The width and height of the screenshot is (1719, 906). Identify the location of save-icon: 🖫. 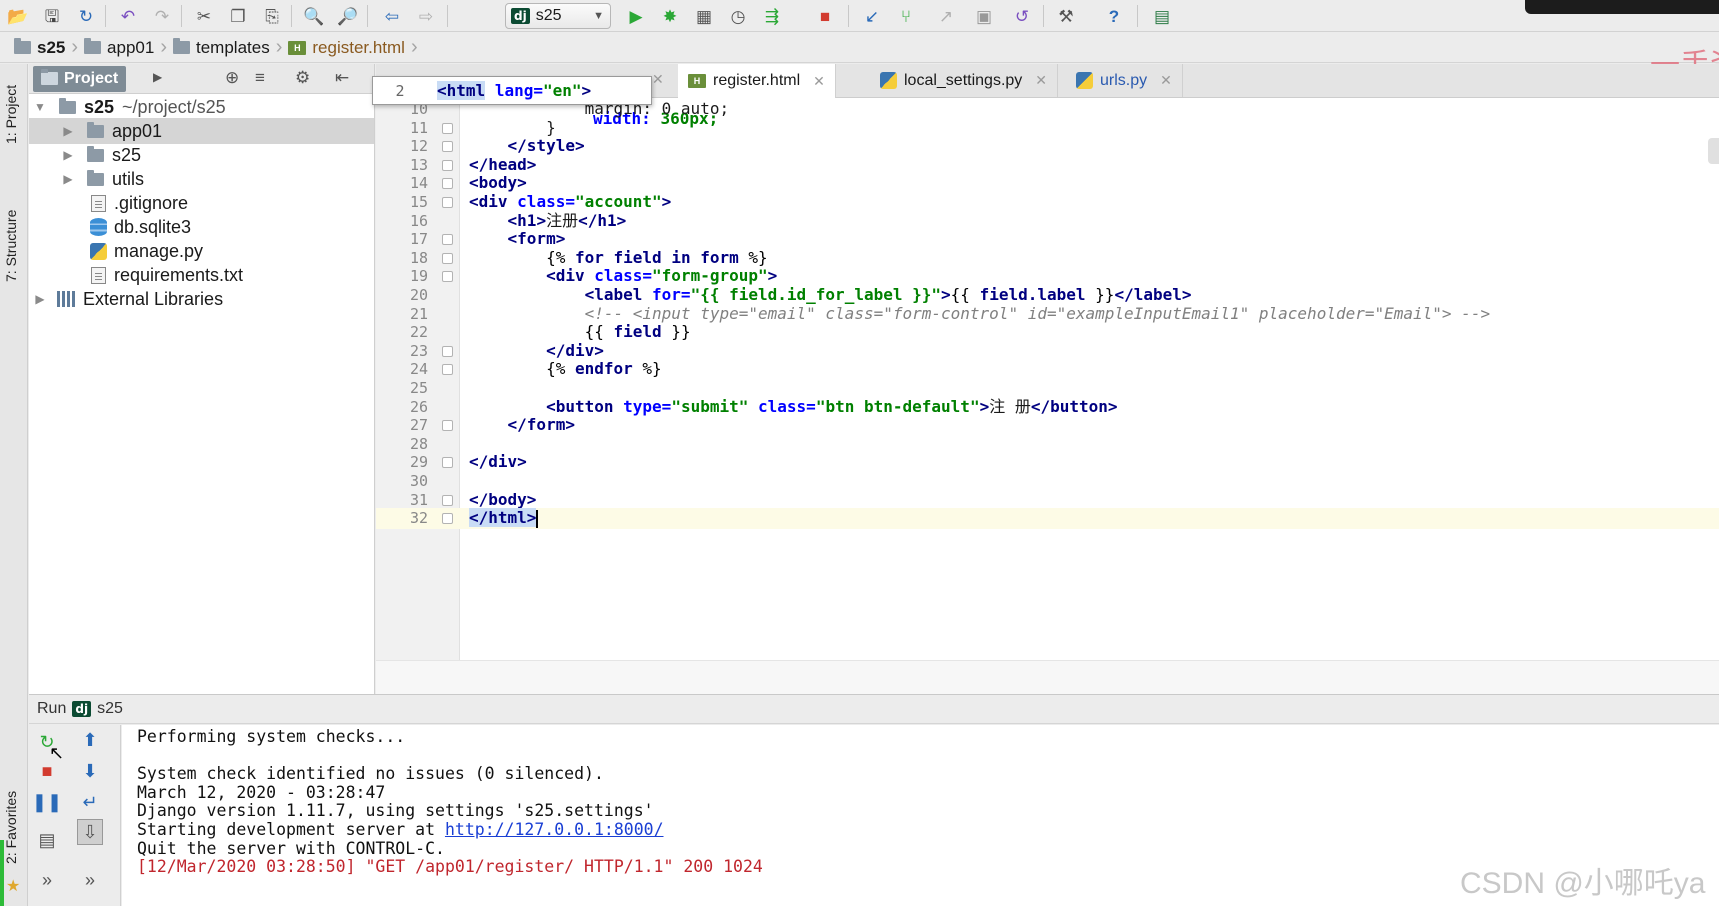
(52, 16).